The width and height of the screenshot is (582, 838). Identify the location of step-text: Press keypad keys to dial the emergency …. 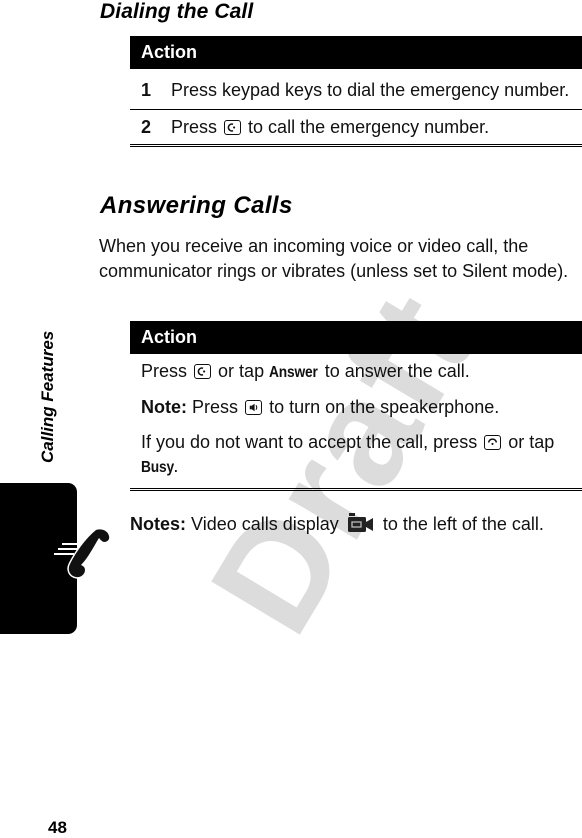
(370, 90).